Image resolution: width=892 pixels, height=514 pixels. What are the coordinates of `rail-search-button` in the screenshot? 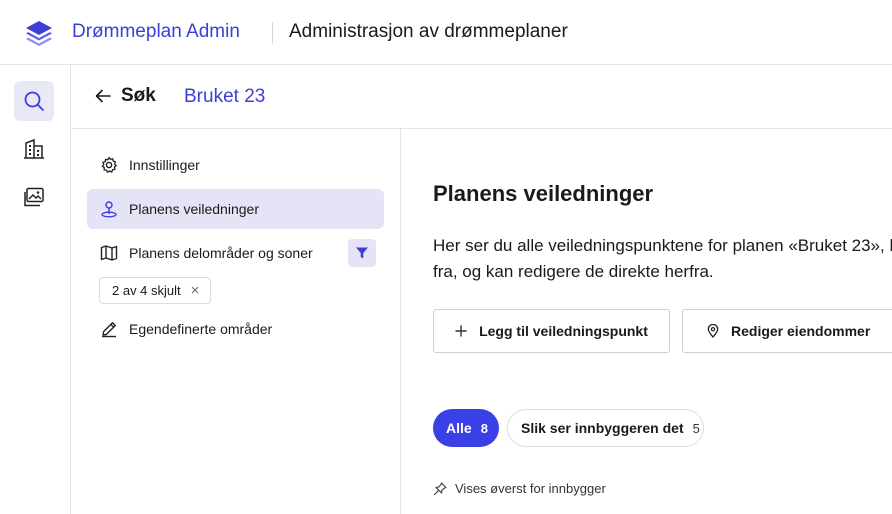 It's located at (34, 101).